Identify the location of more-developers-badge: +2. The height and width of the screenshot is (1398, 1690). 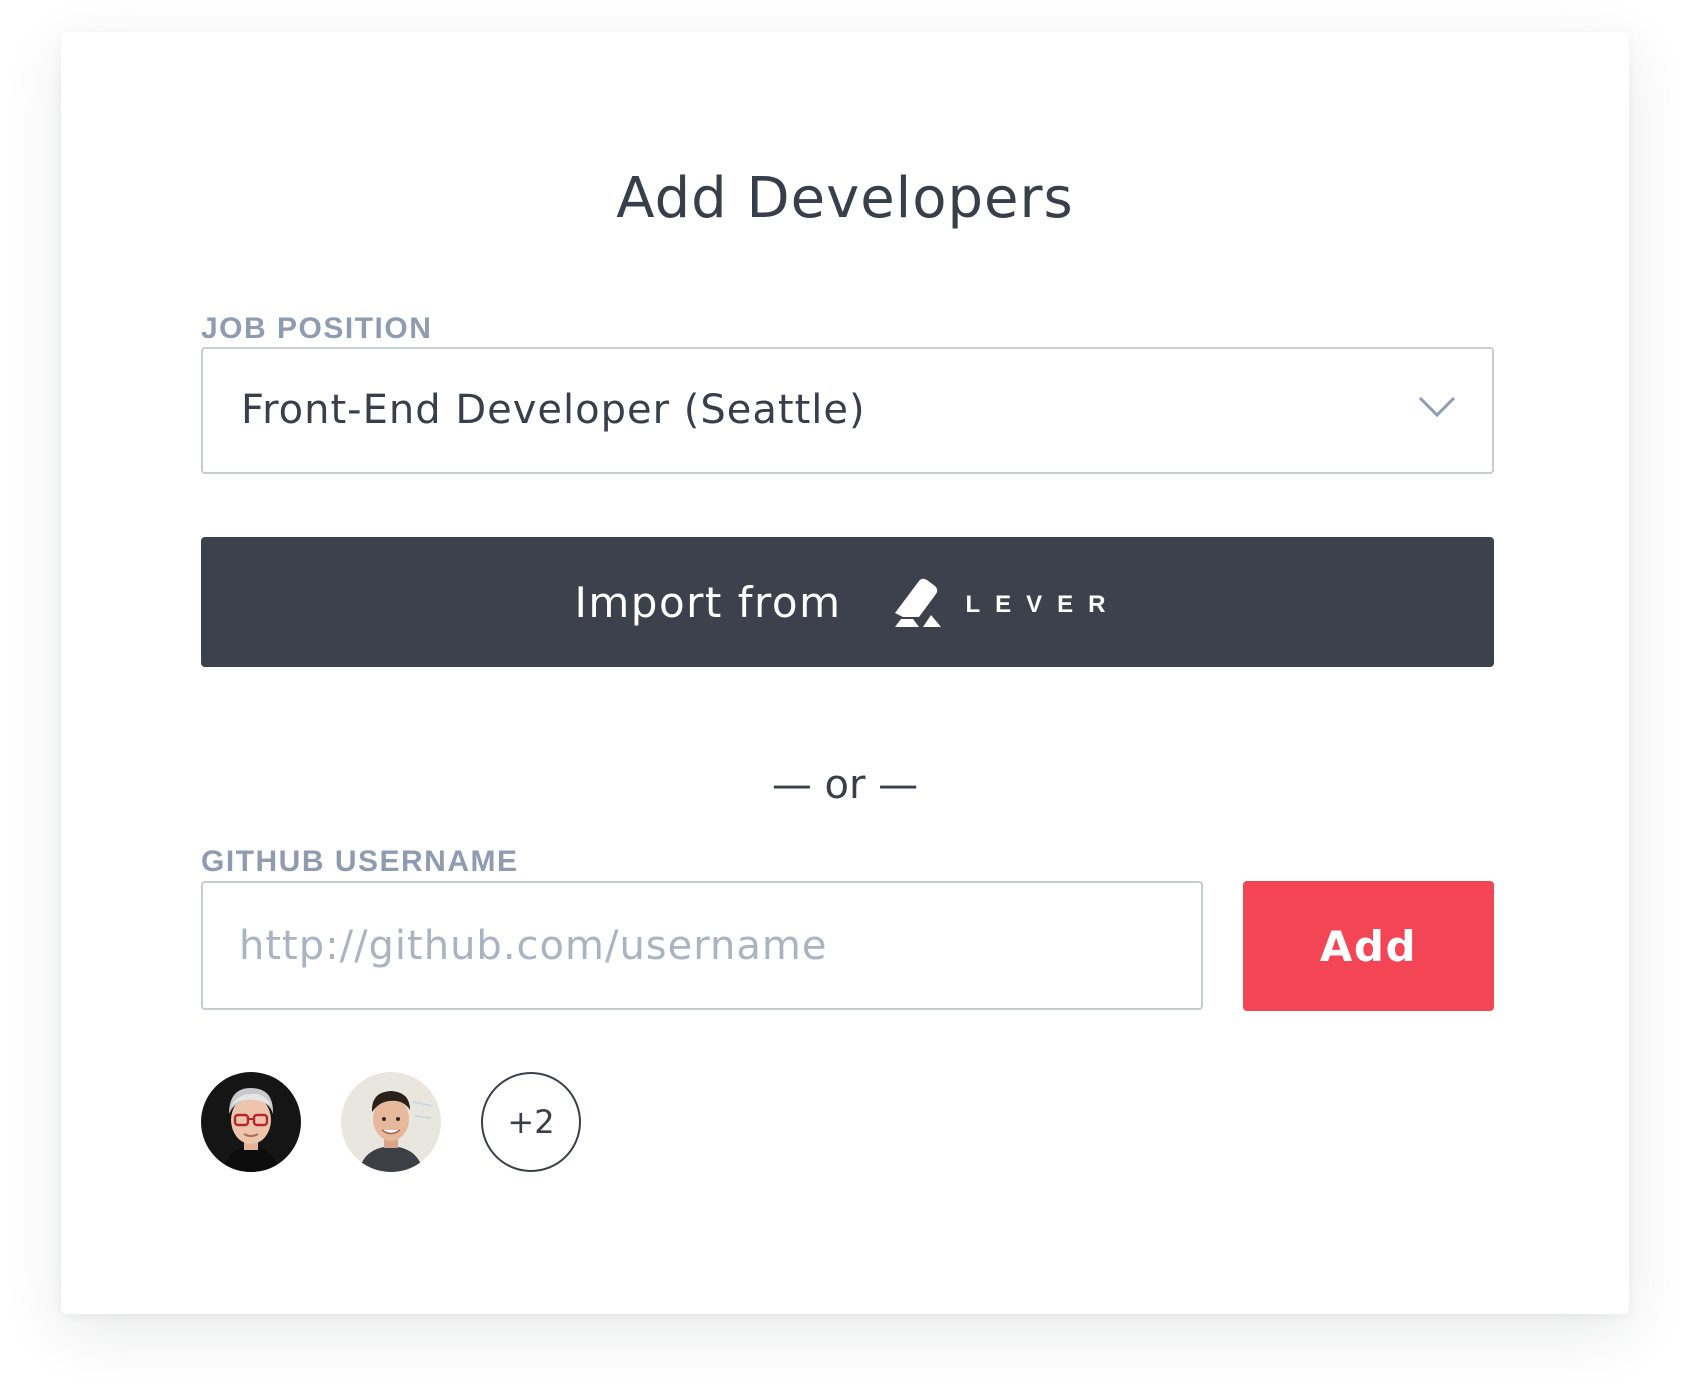
(531, 1122).